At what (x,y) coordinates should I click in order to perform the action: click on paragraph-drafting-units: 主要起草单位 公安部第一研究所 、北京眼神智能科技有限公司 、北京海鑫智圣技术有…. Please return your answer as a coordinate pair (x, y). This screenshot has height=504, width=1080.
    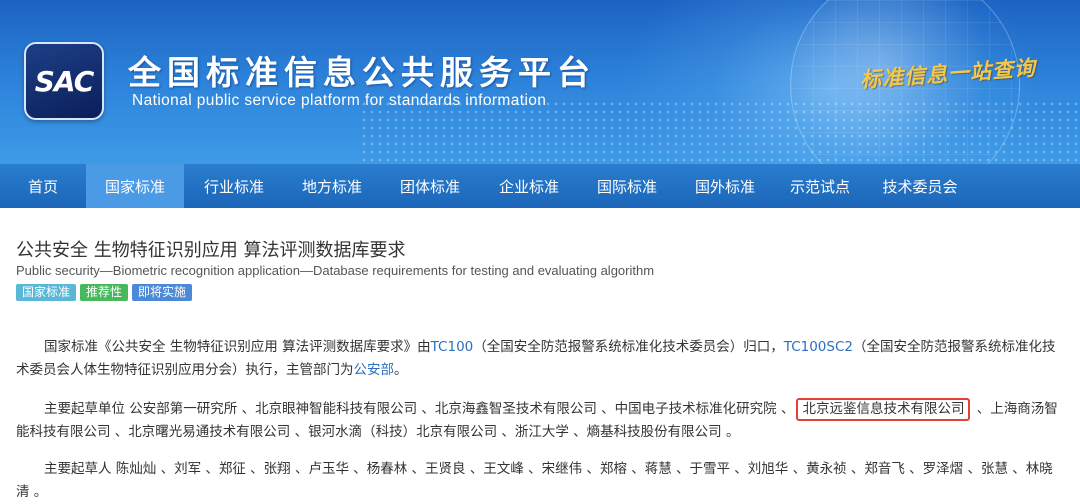
    Looking at the image, I should click on (541, 421).